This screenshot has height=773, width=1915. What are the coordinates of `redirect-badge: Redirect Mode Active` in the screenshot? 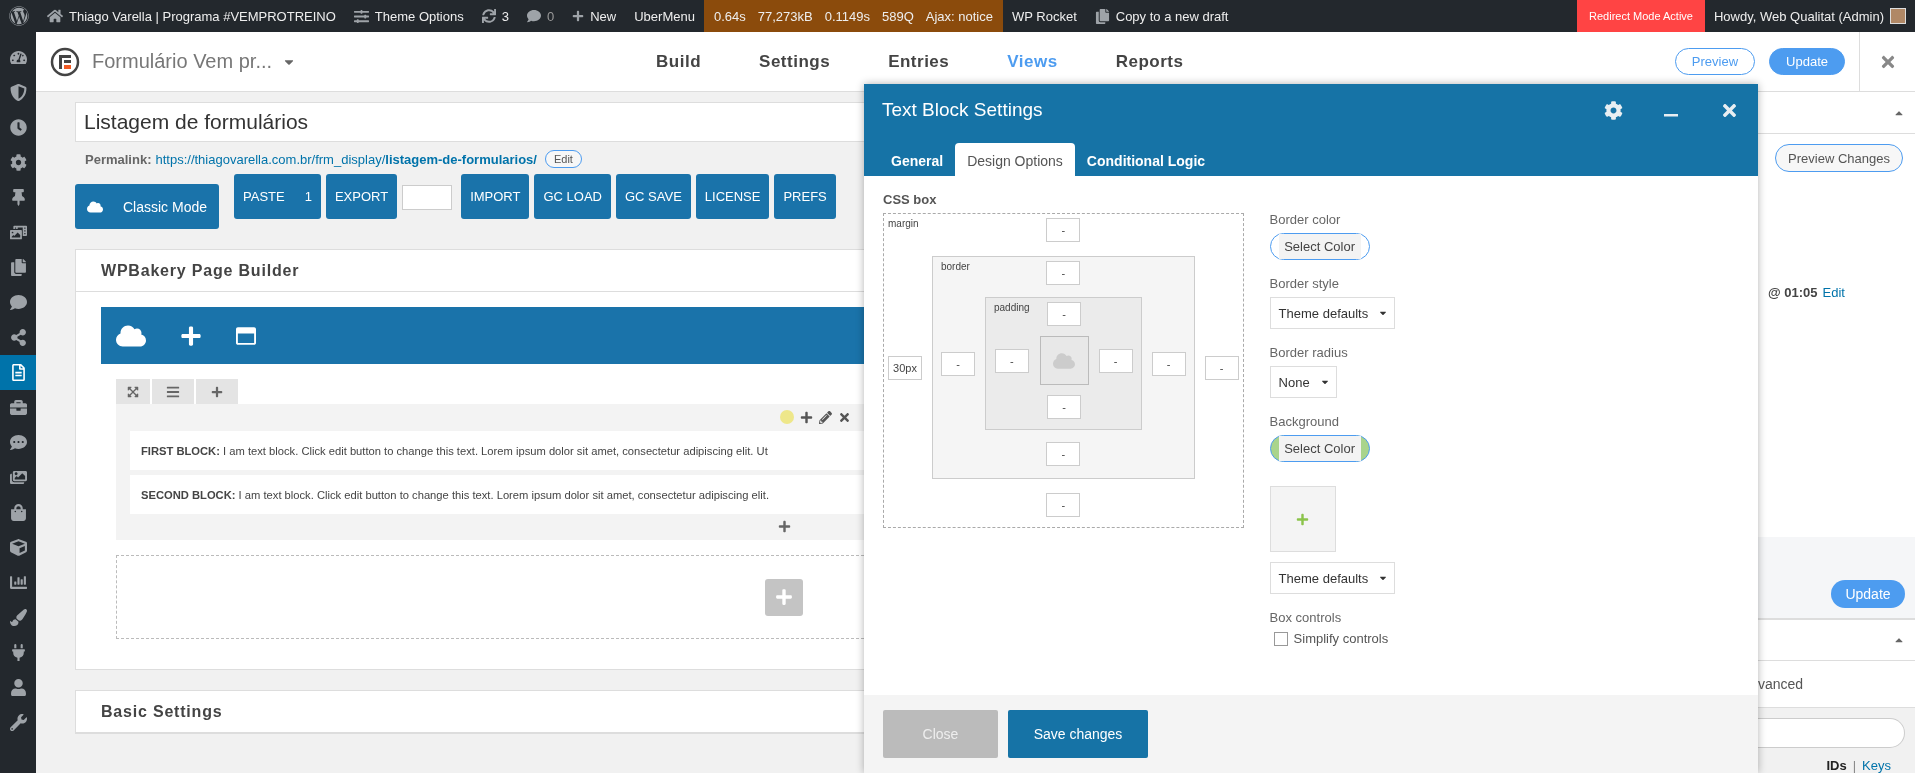 It's located at (1641, 16).